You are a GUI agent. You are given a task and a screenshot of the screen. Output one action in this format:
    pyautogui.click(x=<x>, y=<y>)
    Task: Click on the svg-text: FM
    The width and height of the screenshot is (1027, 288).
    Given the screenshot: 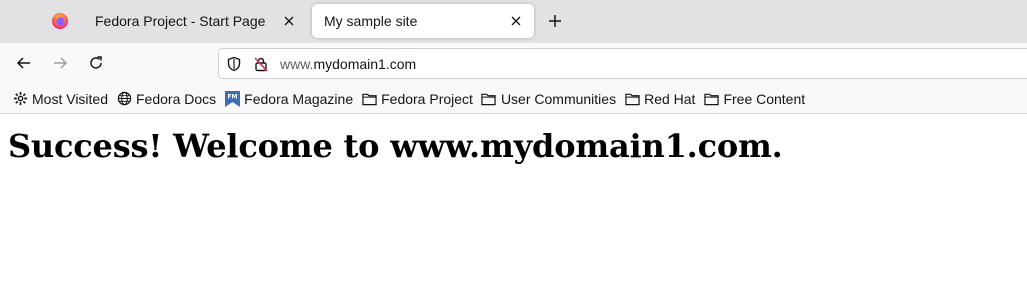 What is the action you would take?
    pyautogui.click(x=232, y=96)
    